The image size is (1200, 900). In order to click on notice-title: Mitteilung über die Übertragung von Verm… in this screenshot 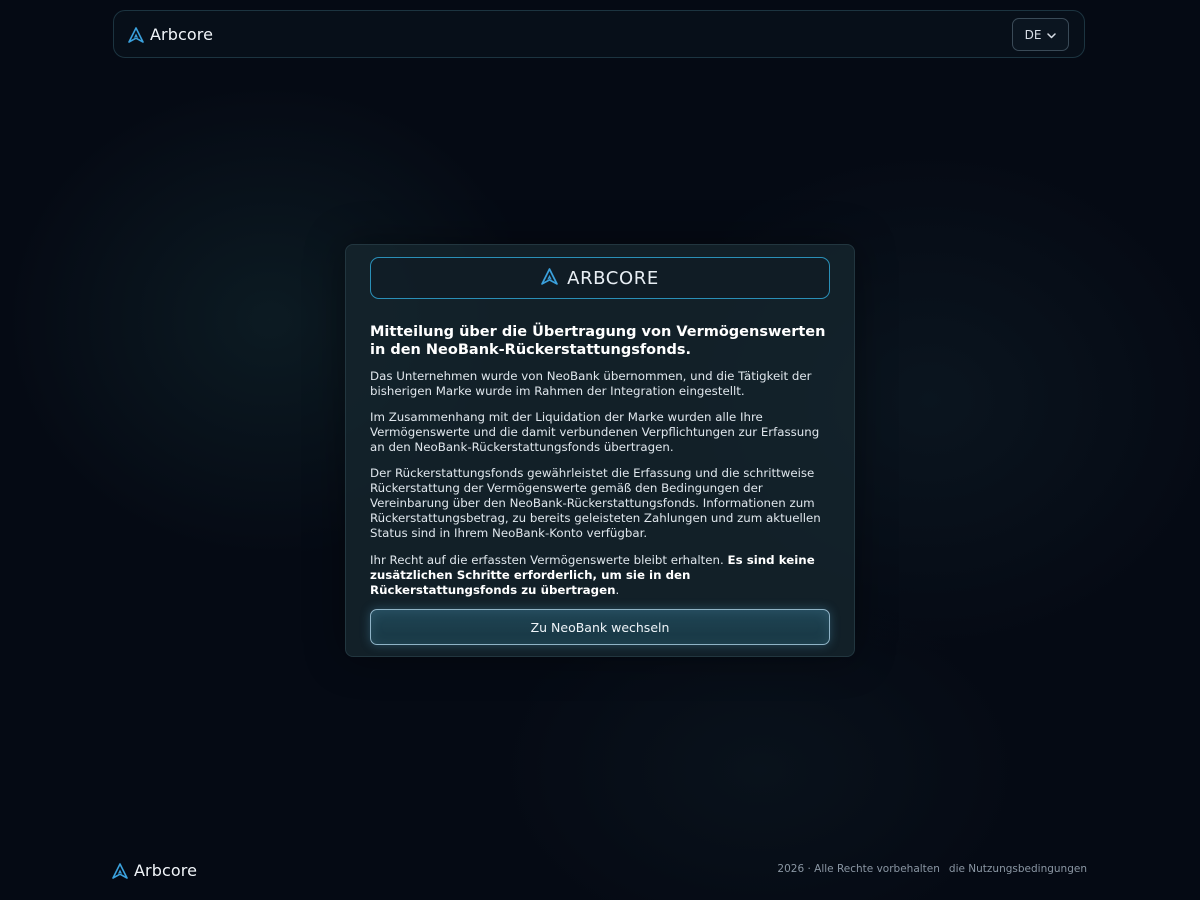, I will do `click(598, 341)`.